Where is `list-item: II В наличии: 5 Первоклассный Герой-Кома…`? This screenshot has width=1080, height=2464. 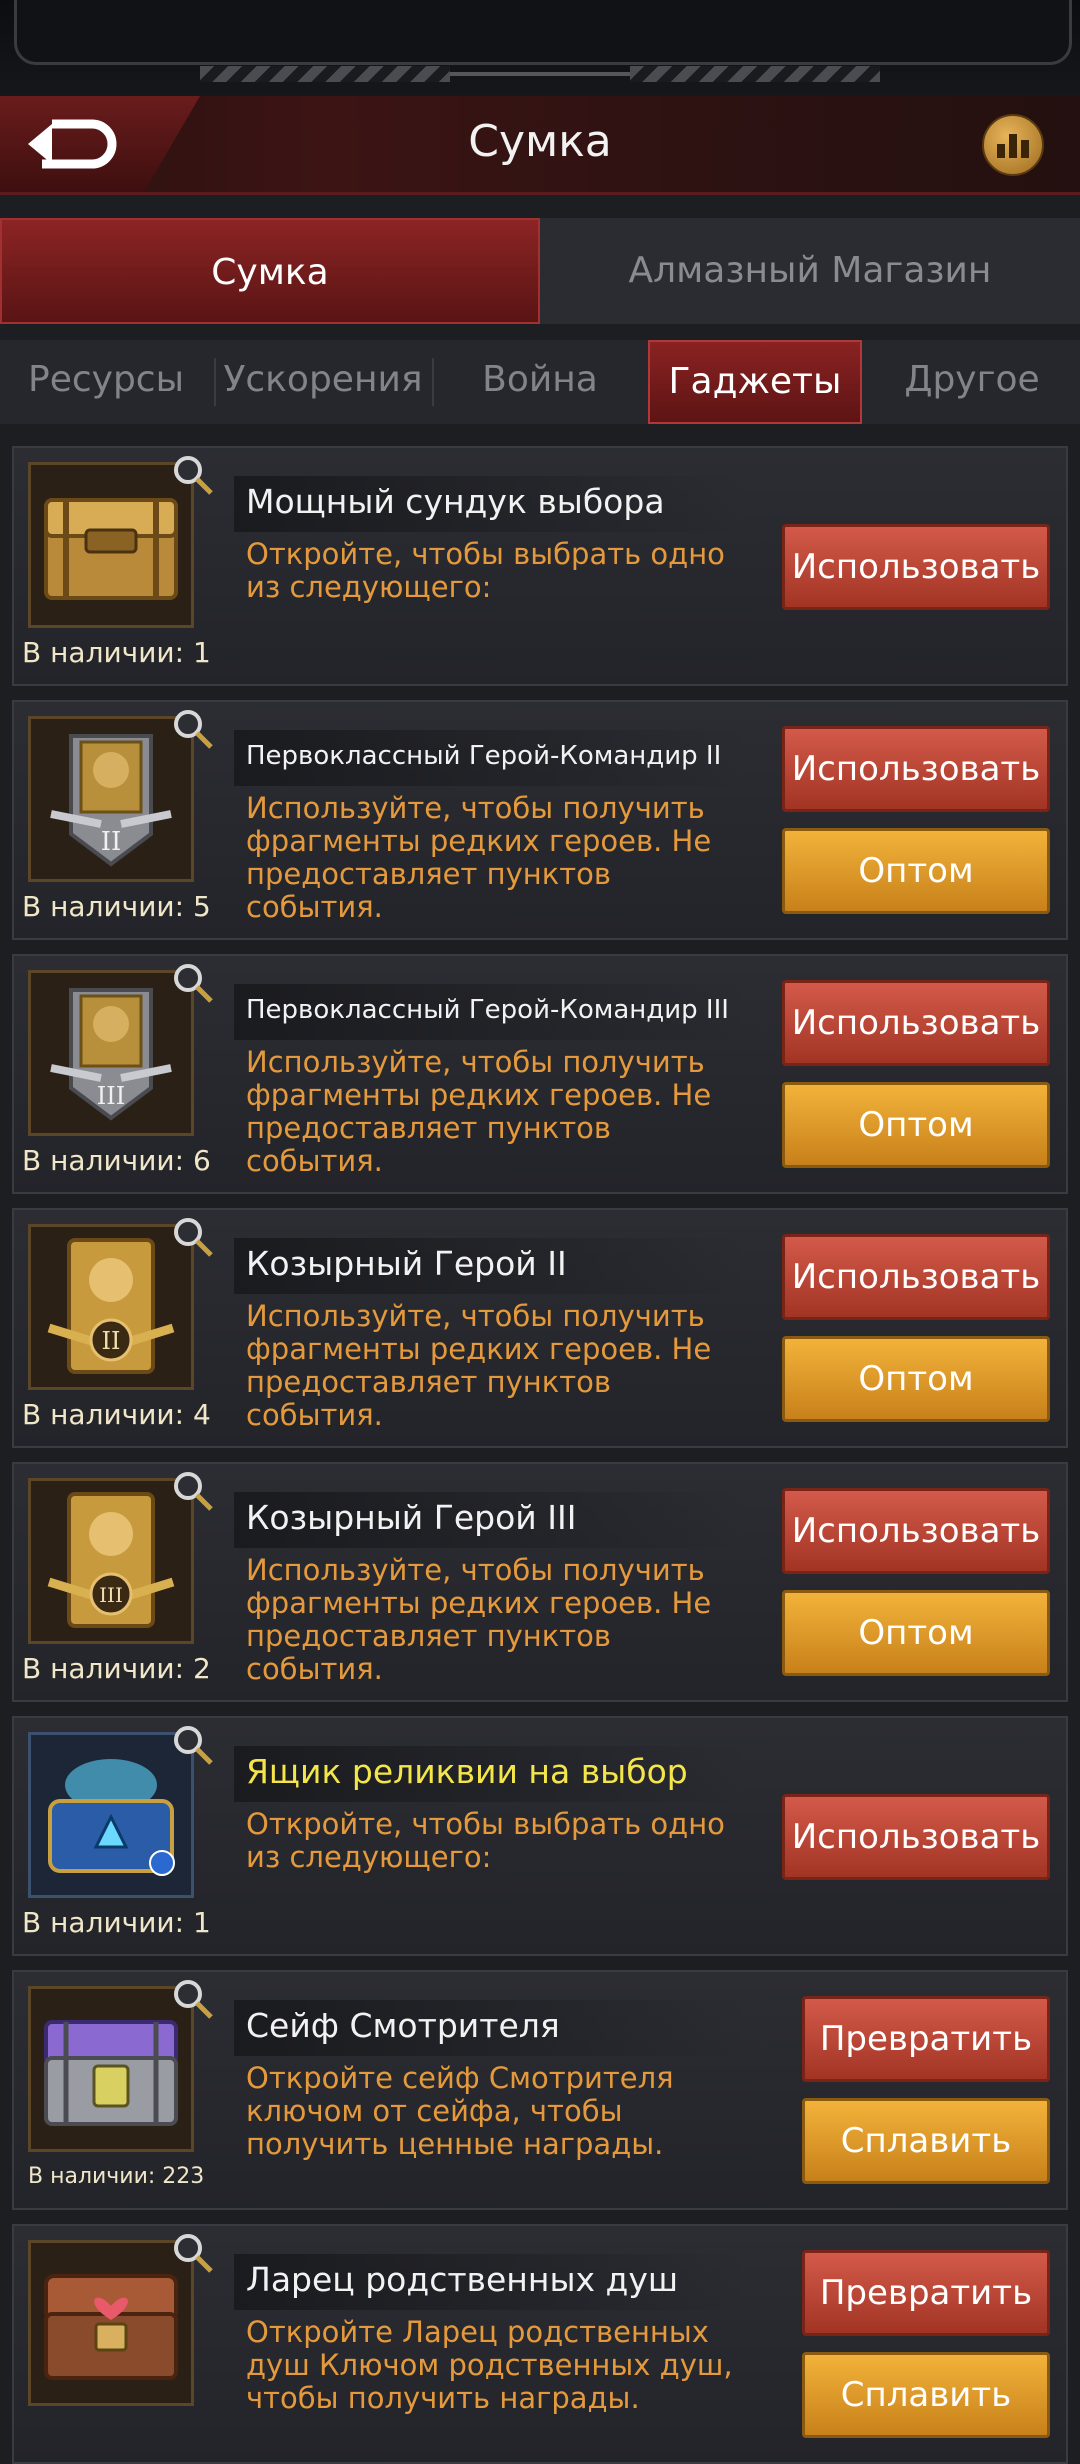
list-item: II В наличии: 5 Первоклассный Герой-Кома… is located at coordinates (540, 820).